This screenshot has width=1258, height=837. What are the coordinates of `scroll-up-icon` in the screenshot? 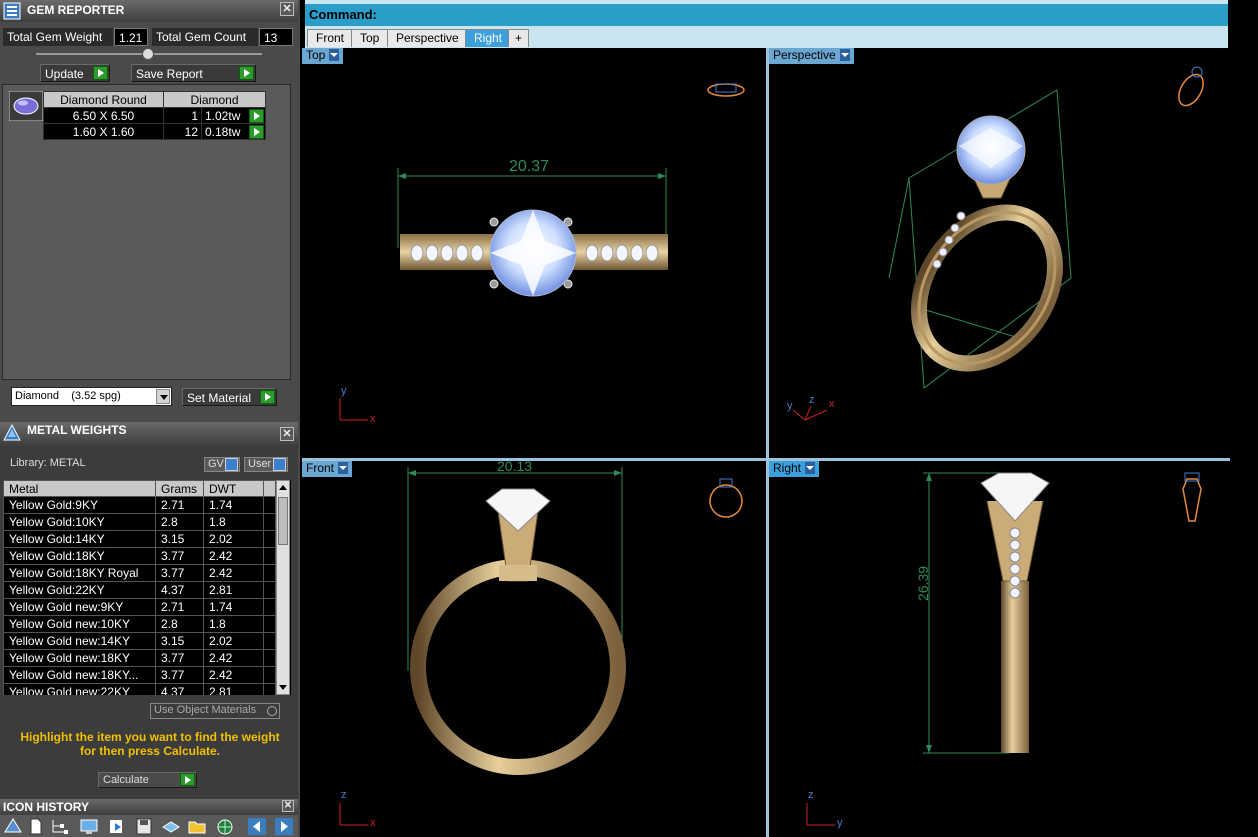 It's located at (283, 487).